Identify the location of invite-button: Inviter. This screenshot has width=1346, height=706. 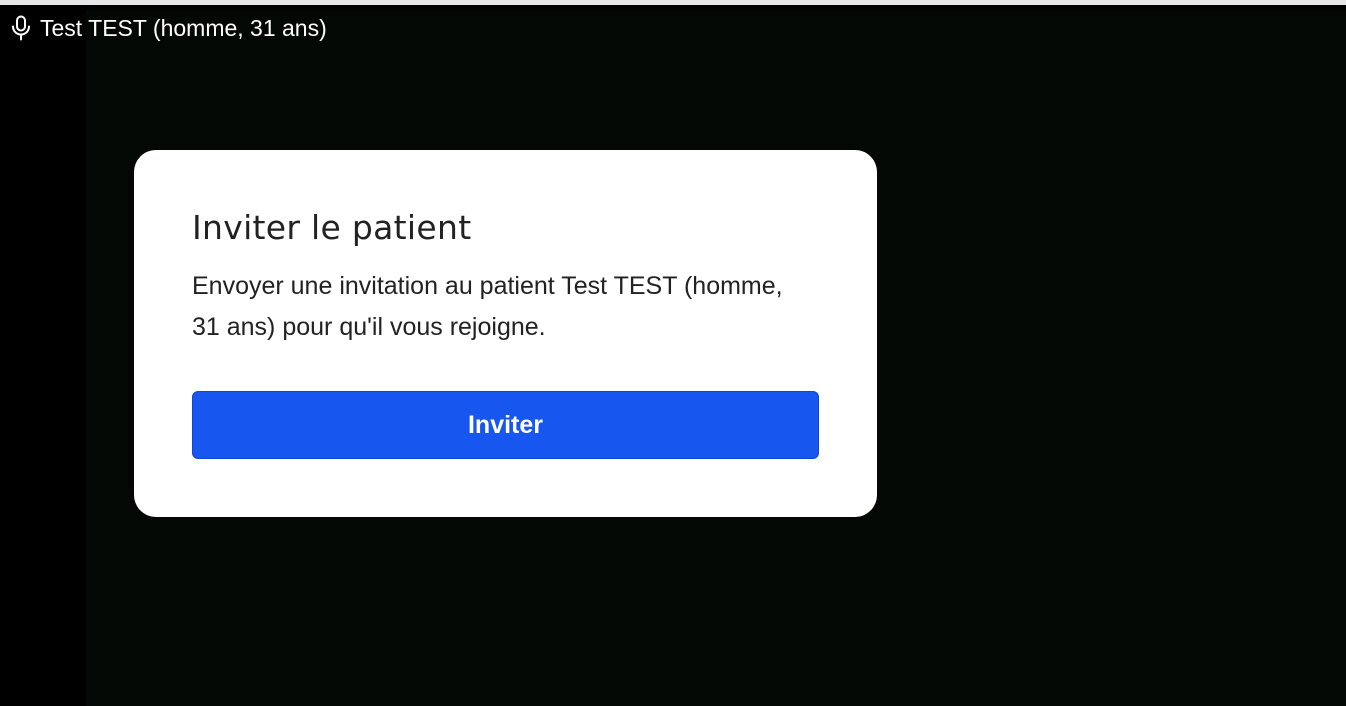
(505, 425).